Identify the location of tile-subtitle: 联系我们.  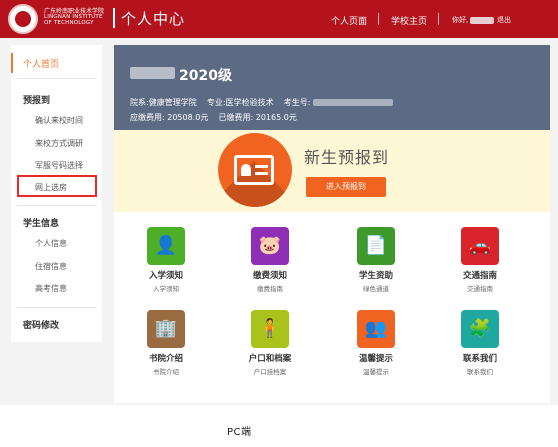
(480, 372).